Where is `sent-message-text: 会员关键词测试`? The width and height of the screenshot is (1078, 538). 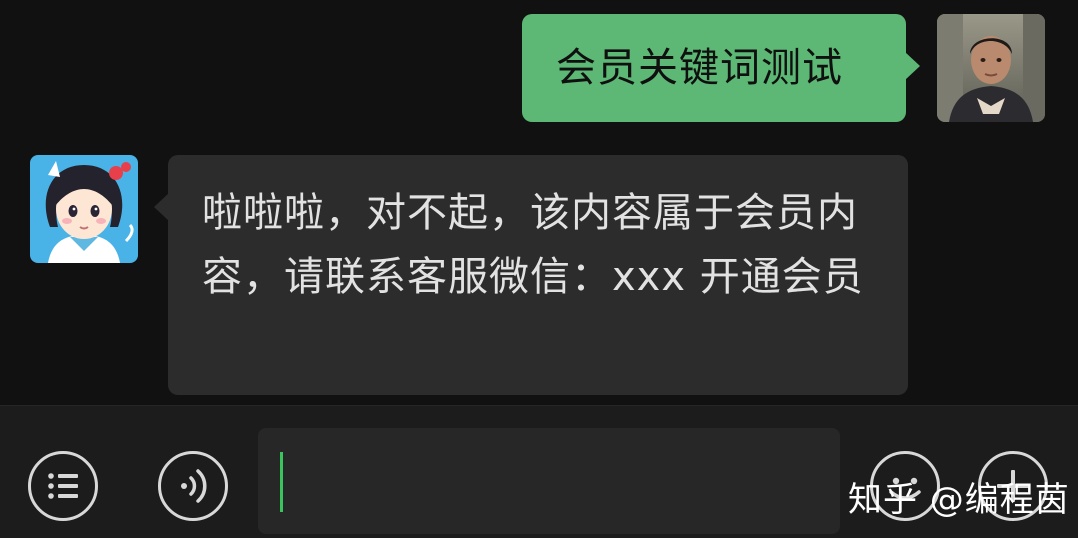 sent-message-text: 会员关键词测试 is located at coordinates (699, 68).